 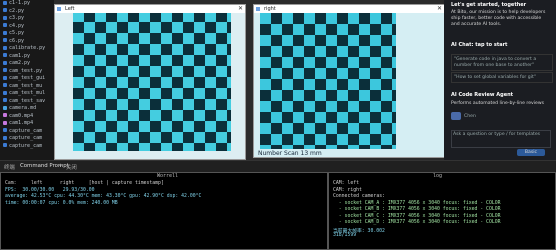 I want to click on file-name: cam_test_gui, so click(x=27, y=78).